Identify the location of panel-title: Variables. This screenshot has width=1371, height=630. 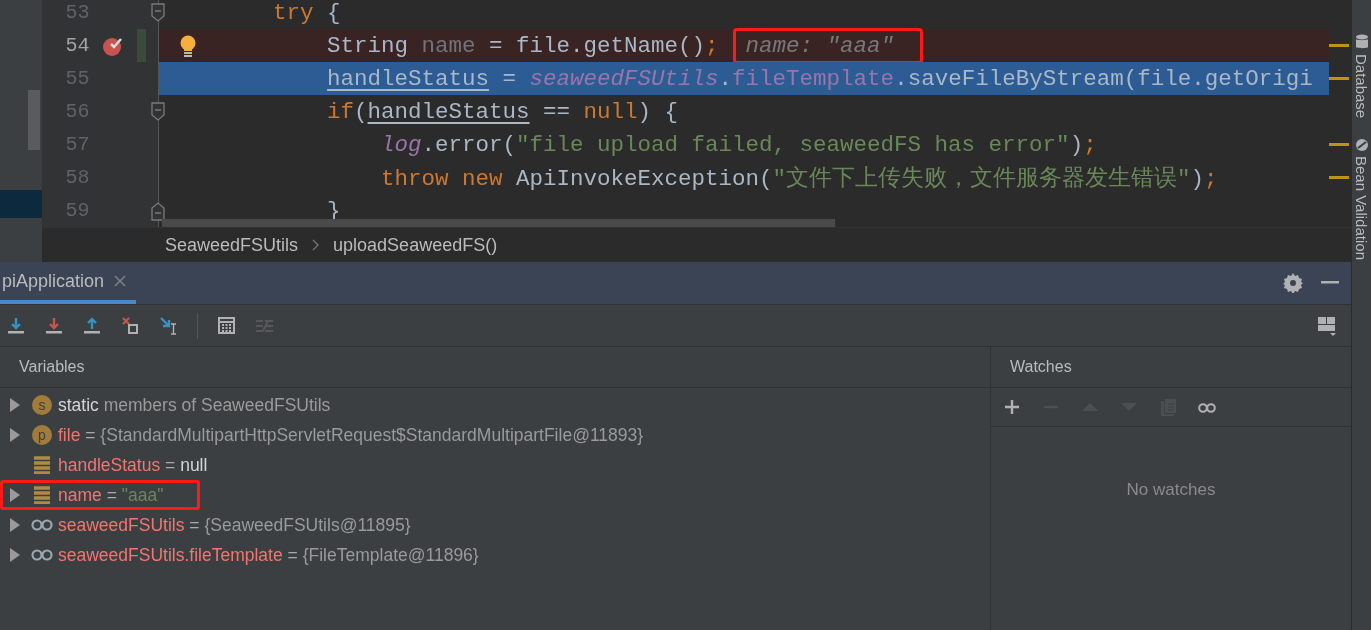
(52, 367).